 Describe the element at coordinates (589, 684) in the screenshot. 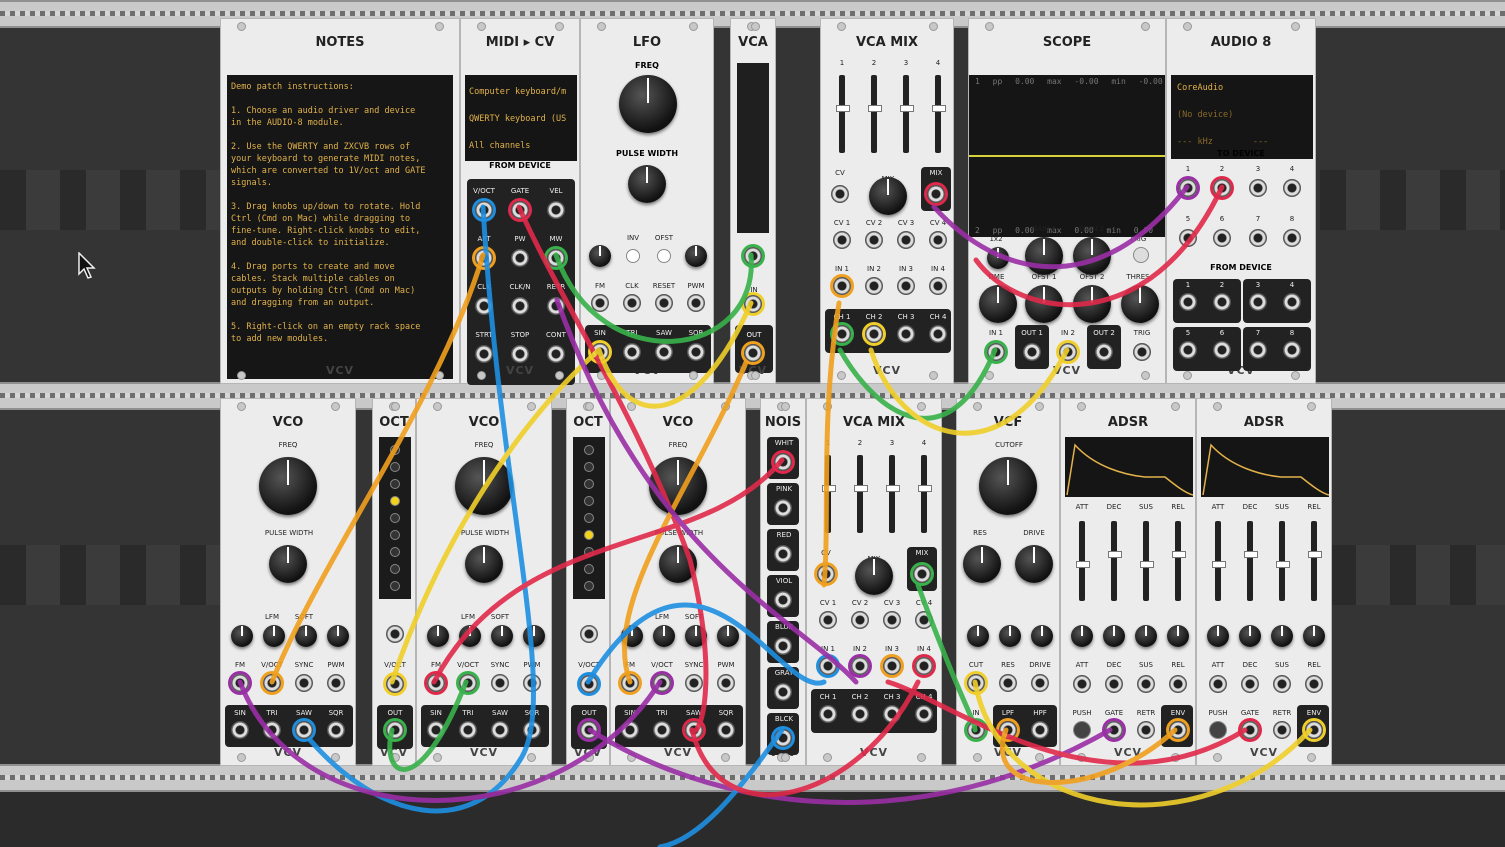

I see `oct-vin-jack` at that location.